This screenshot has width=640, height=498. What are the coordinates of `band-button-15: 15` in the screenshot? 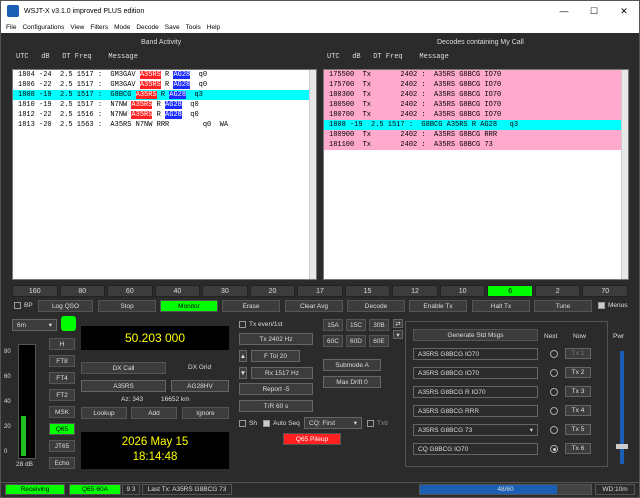 It's located at (367, 291).